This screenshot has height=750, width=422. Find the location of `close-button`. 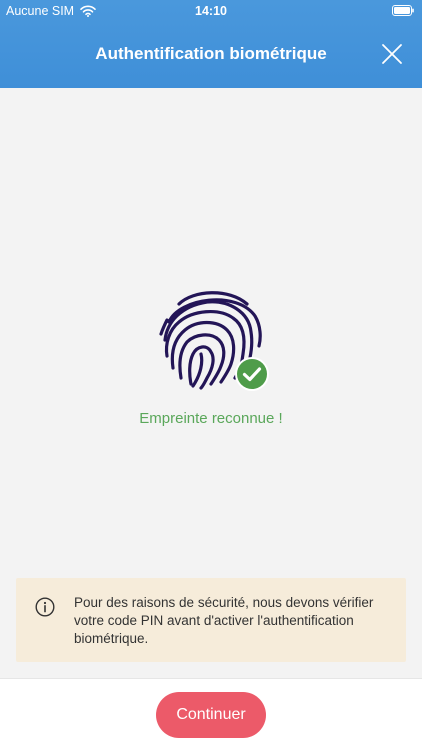

close-button is located at coordinates (392, 54).